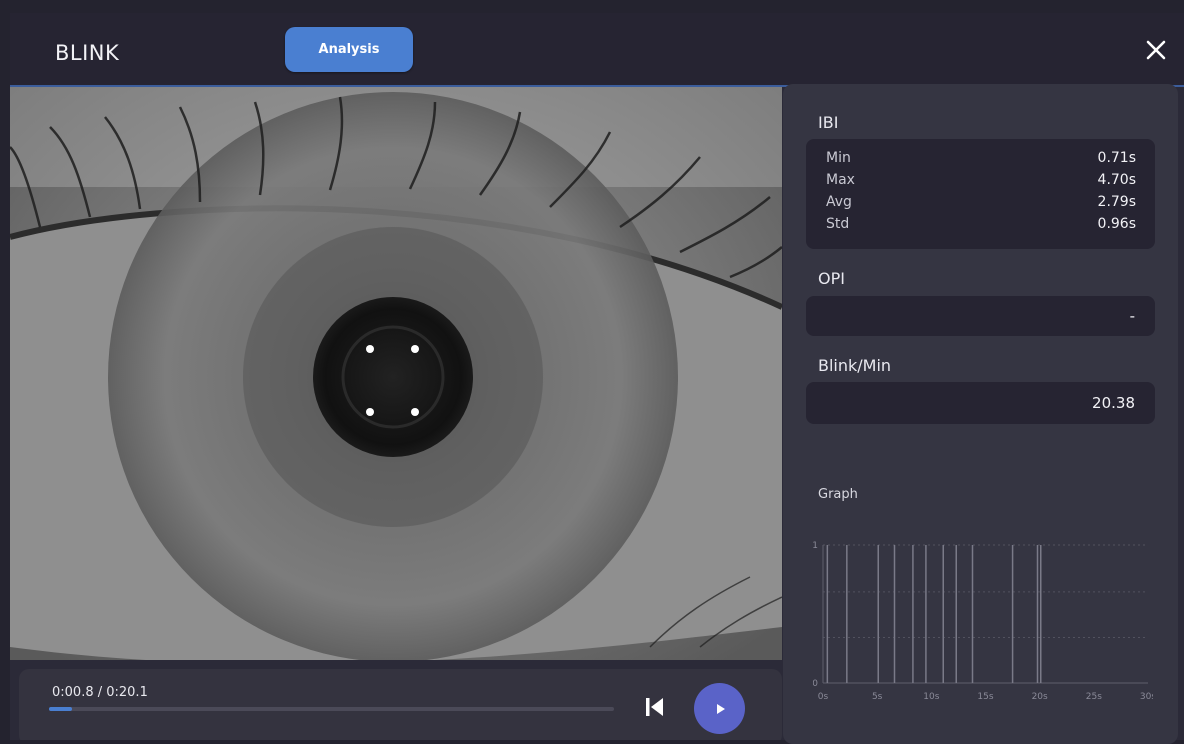 The image size is (1184, 744). Describe the element at coordinates (839, 202) in the screenshot. I see `ibi-label: Avg` at that location.